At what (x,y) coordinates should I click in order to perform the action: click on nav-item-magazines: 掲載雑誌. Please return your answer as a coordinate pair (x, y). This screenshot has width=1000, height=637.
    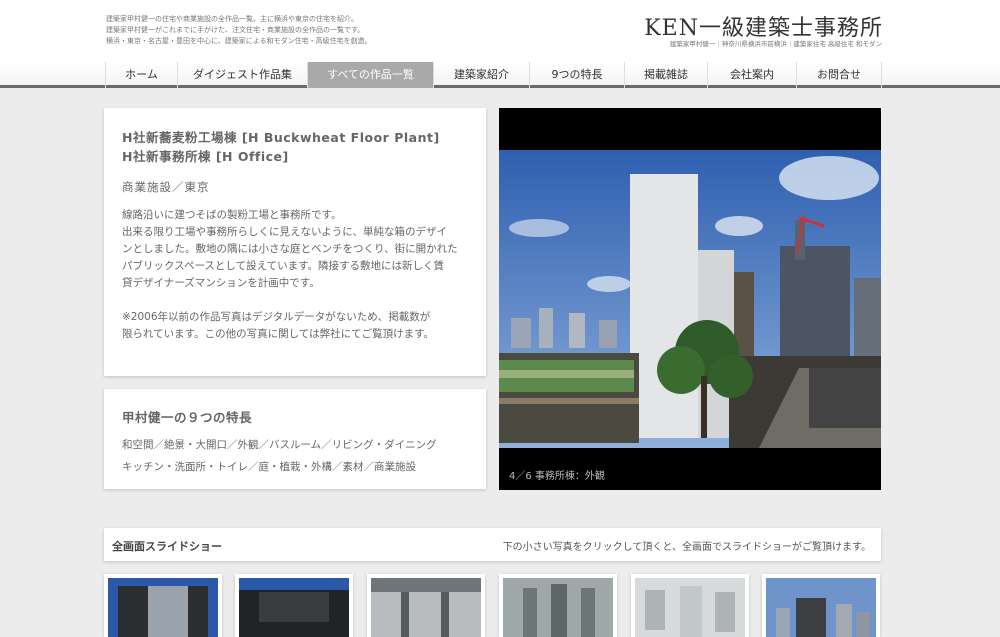
    Looking at the image, I should click on (666, 75).